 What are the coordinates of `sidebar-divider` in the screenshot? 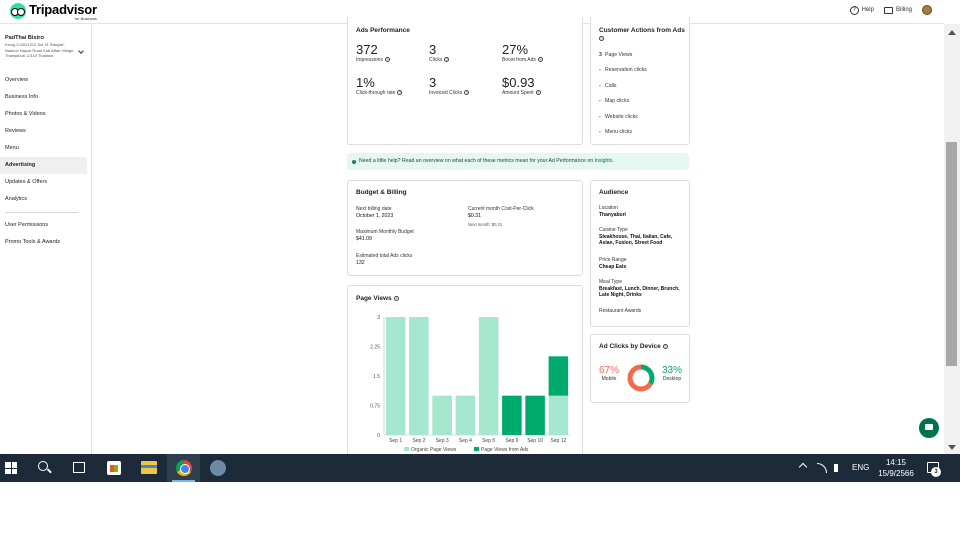 It's located at (41, 212).